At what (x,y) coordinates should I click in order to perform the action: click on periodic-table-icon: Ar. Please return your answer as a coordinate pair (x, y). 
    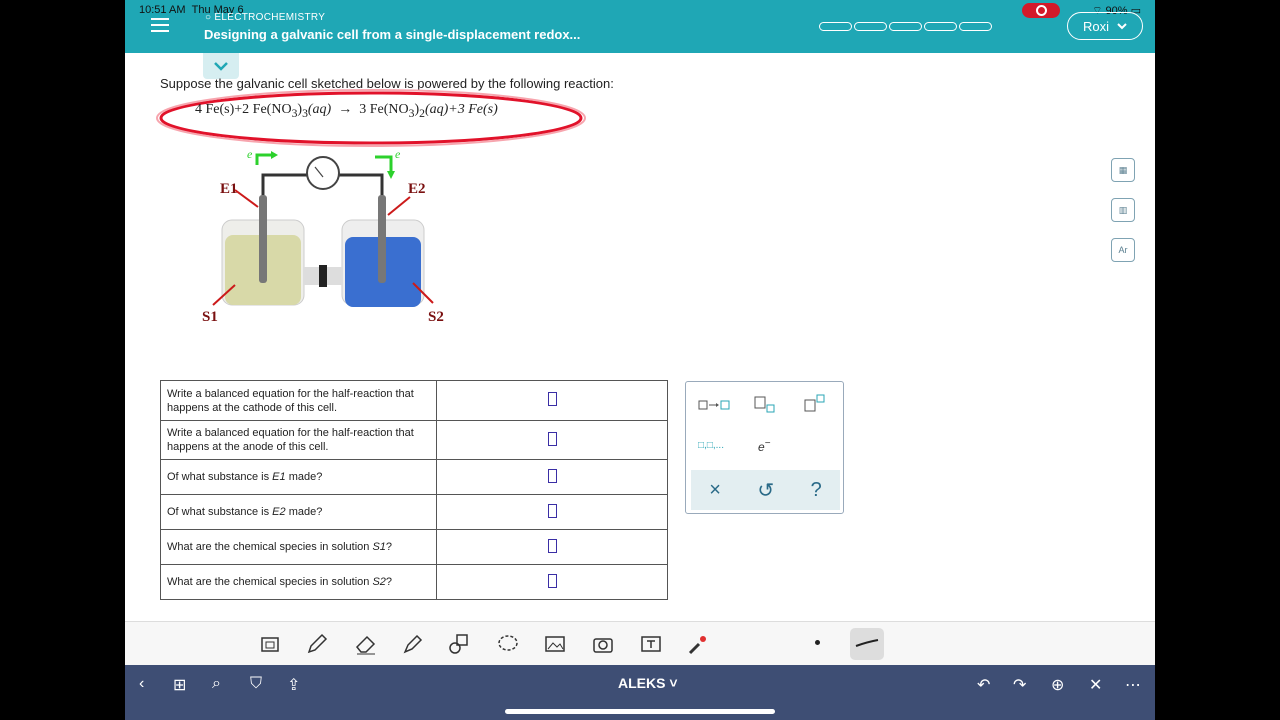
    Looking at the image, I should click on (1123, 250).